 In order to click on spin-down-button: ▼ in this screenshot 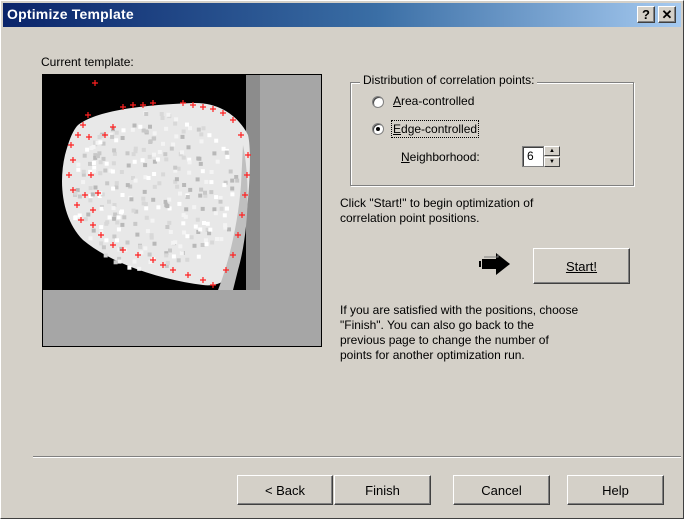, I will do `click(552, 162)`.